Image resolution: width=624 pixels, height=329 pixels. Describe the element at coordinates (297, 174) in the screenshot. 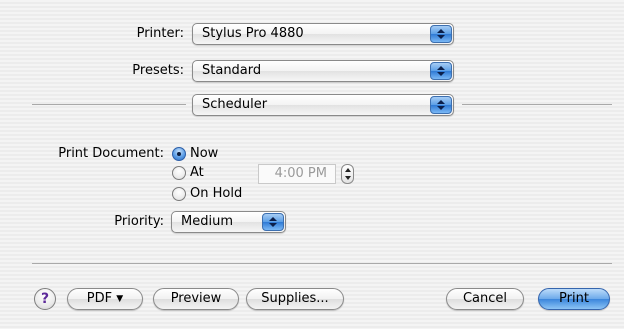

I see `time-field: 4:00 PM` at that location.